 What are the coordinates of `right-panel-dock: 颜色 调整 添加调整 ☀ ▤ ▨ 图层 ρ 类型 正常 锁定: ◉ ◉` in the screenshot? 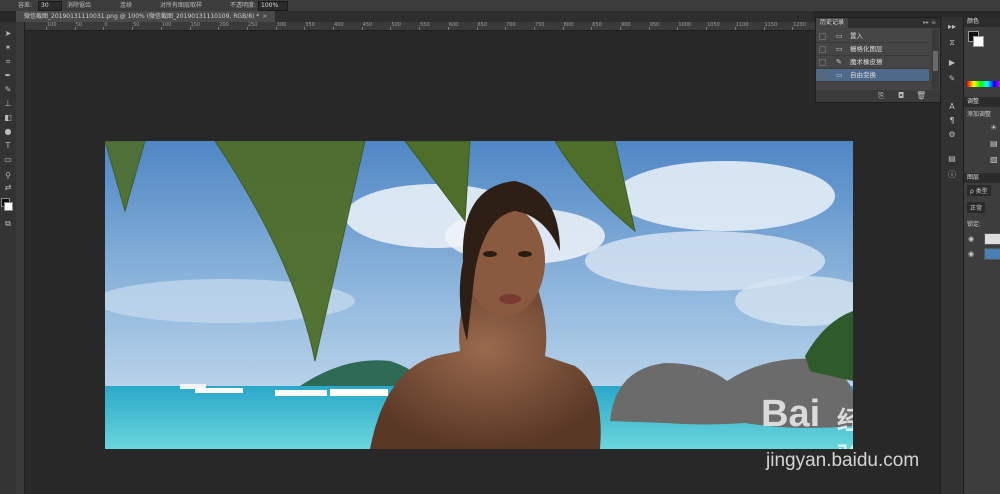 It's located at (981, 255).